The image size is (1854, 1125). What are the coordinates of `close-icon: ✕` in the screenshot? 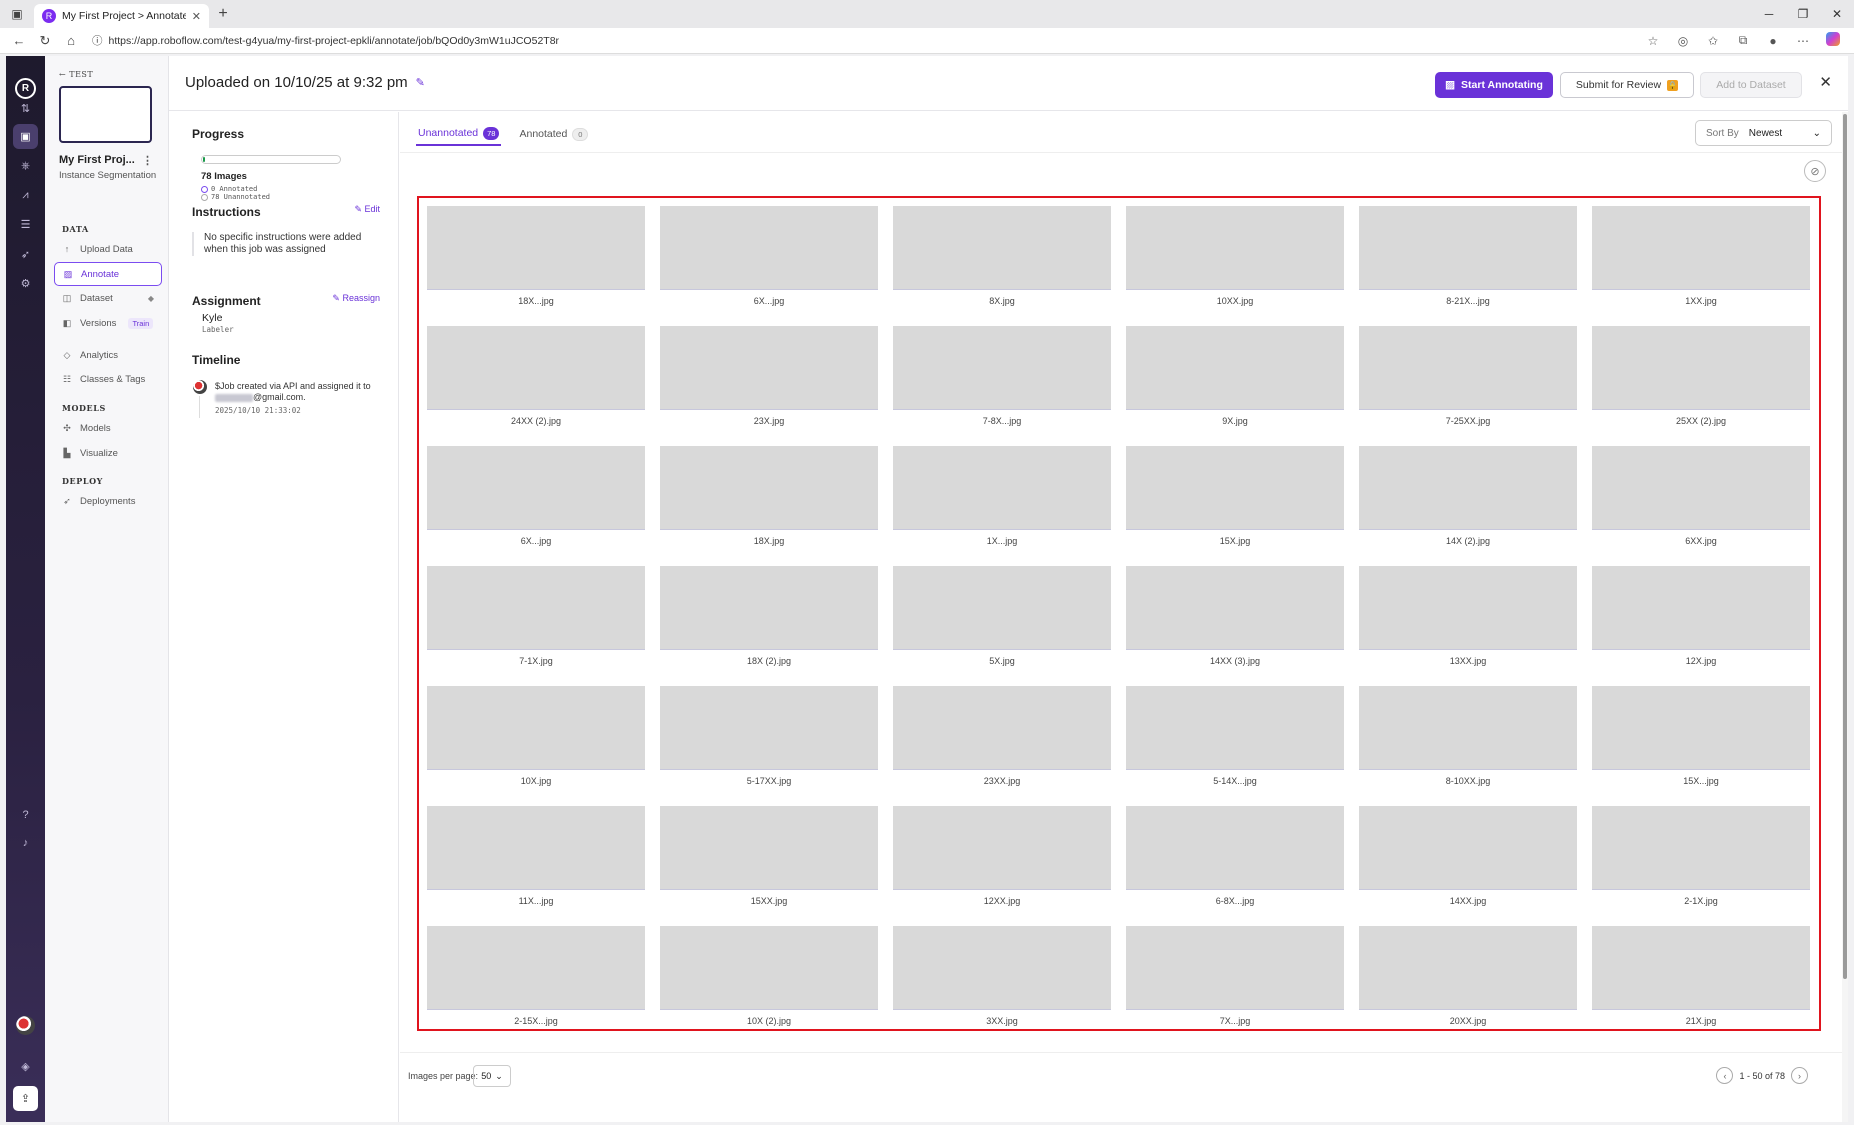 It's located at (1825, 82).